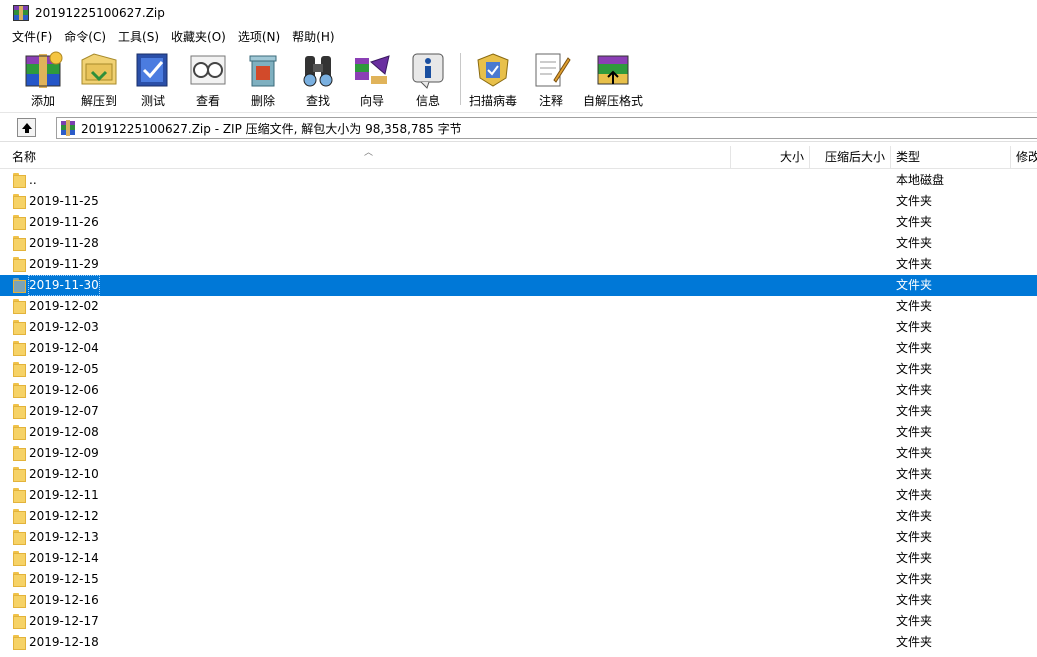  What do you see at coordinates (138, 37) in the screenshot?
I see `menu-tools: 工具(S)` at bounding box center [138, 37].